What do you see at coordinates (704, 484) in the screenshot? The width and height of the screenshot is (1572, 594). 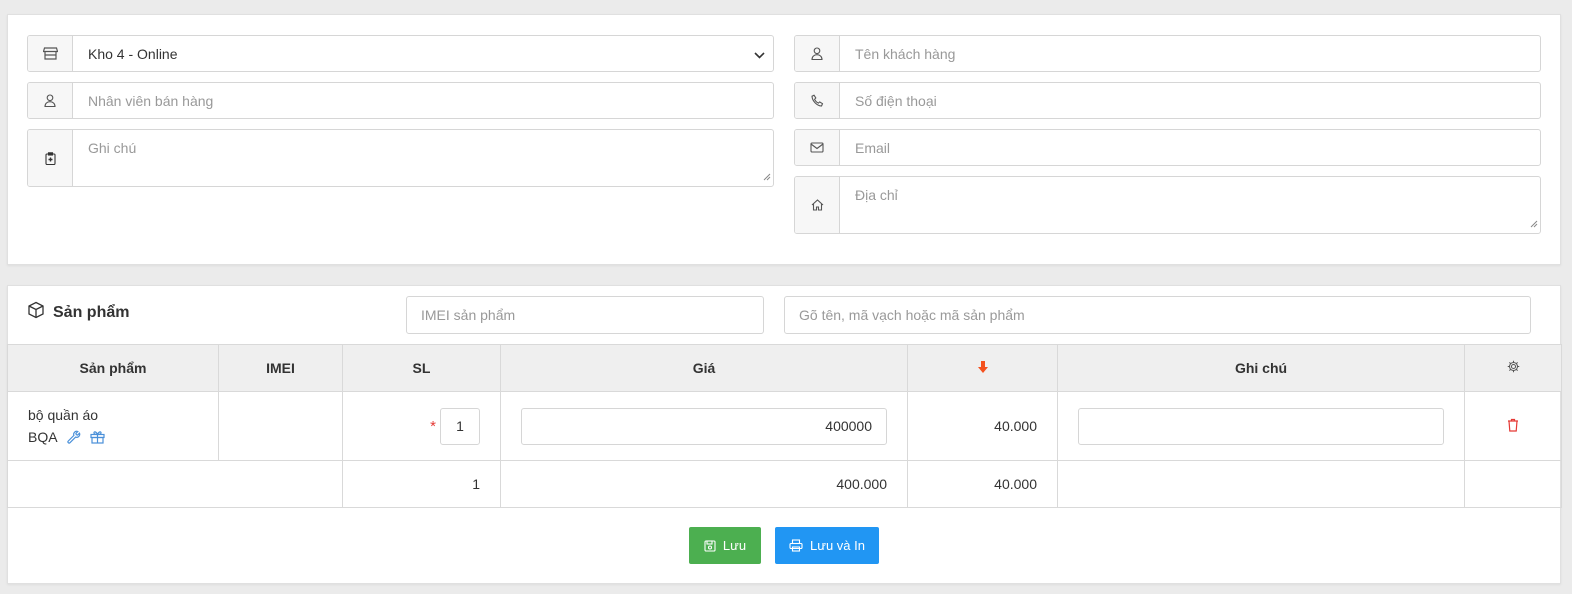 I see `total-price: 400.000` at bounding box center [704, 484].